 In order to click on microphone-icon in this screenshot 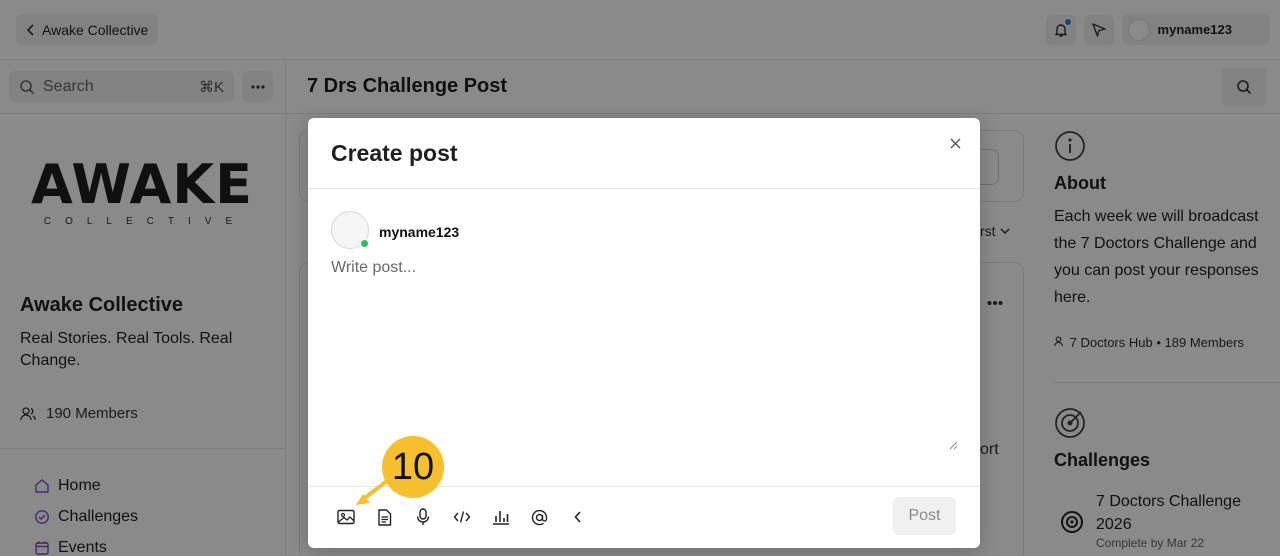, I will do `click(423, 516)`.